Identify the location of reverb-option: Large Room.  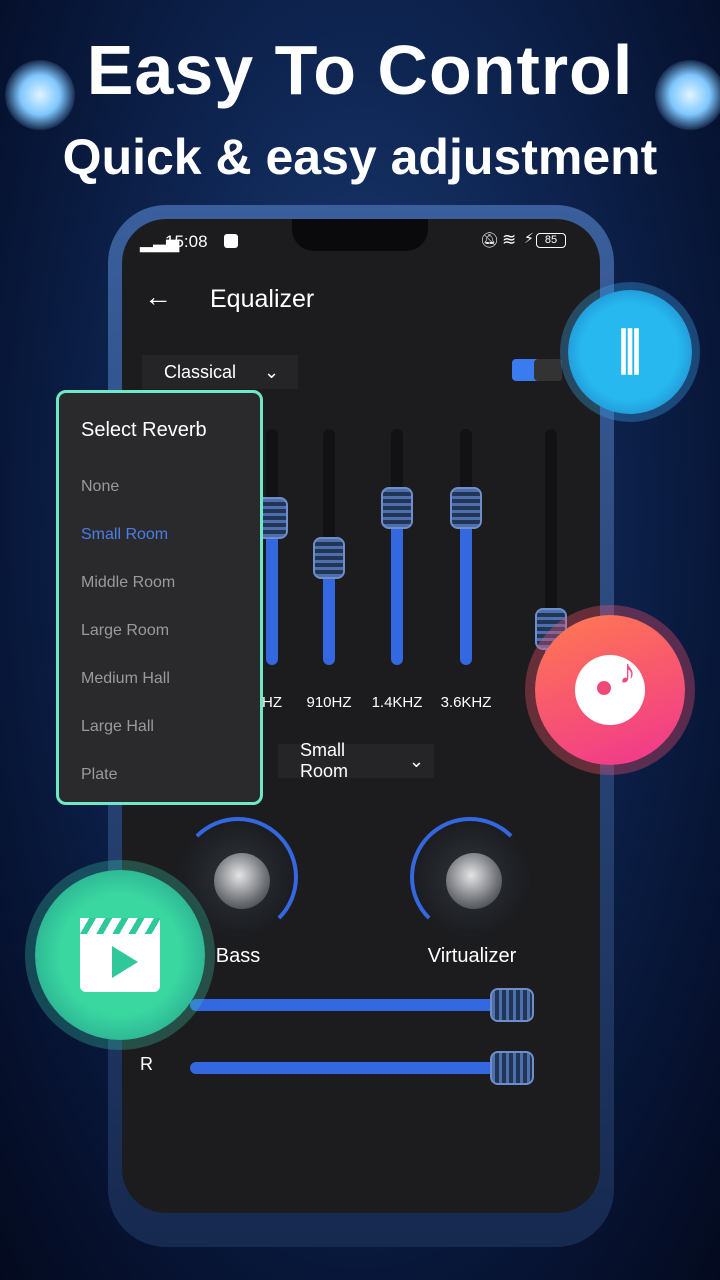
(125, 631).